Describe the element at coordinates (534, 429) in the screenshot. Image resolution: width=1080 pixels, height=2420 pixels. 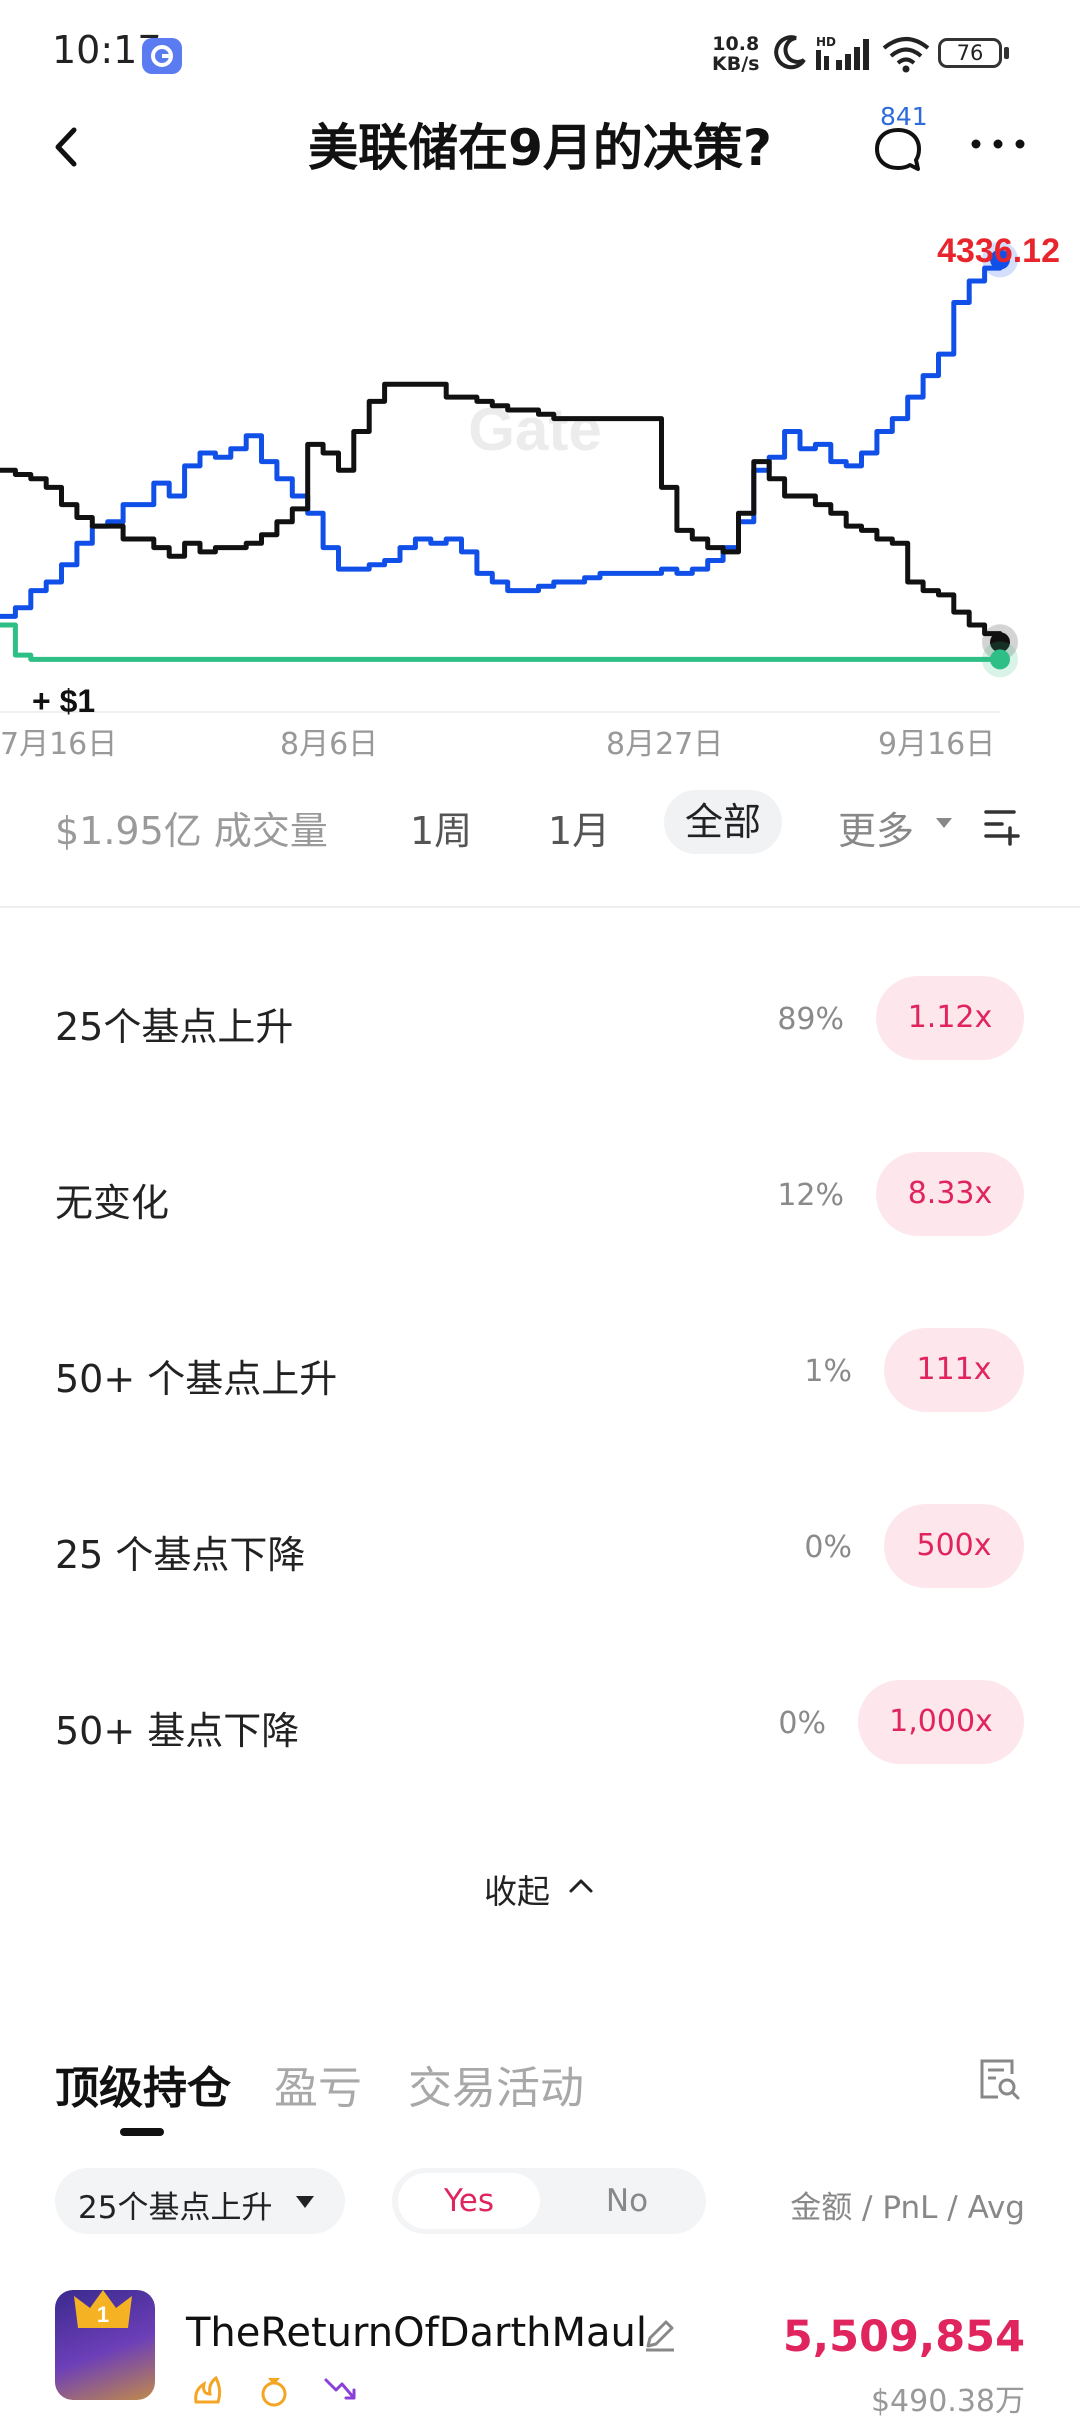
I see `chart-watermark: Gate` at that location.